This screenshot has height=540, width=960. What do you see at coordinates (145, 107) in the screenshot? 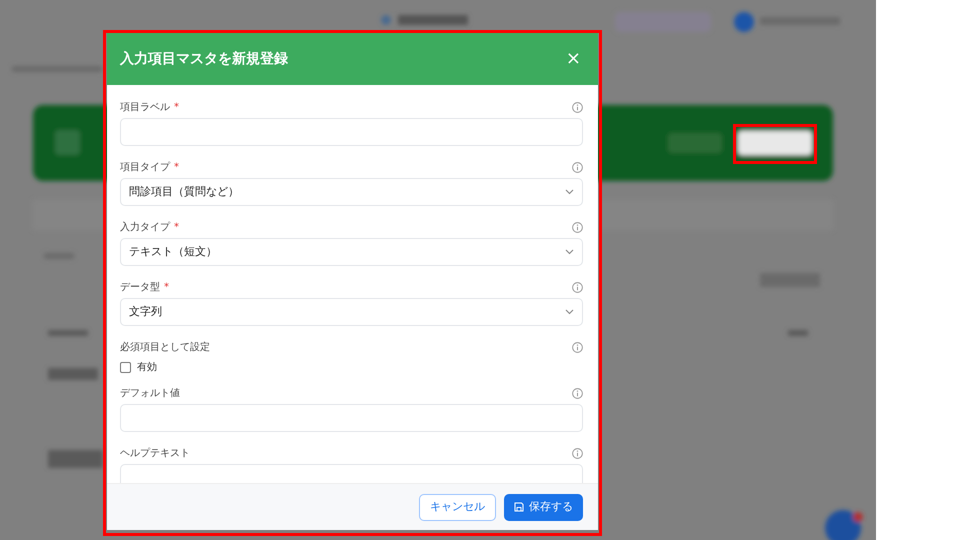
I see `field-label: 項目ラベル` at bounding box center [145, 107].